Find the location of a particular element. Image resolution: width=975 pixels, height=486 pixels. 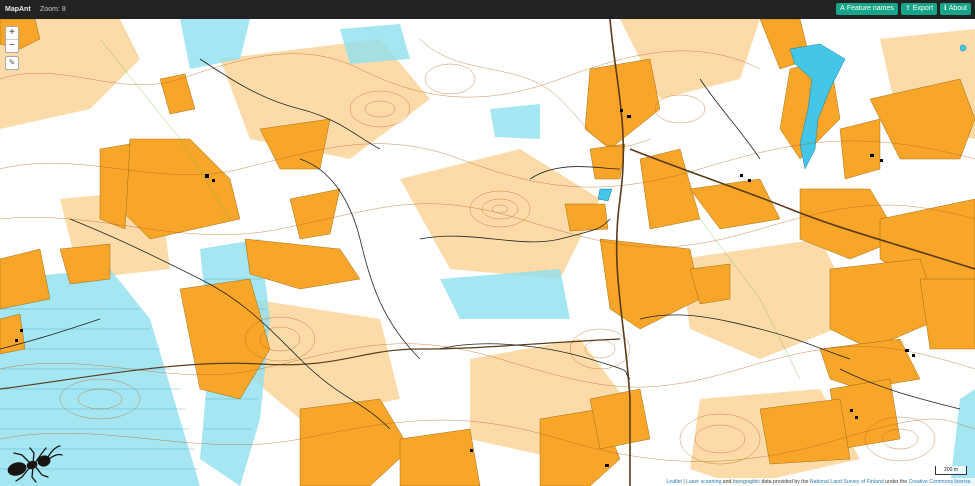

license-link: Creative Commons license is located at coordinates (940, 482).